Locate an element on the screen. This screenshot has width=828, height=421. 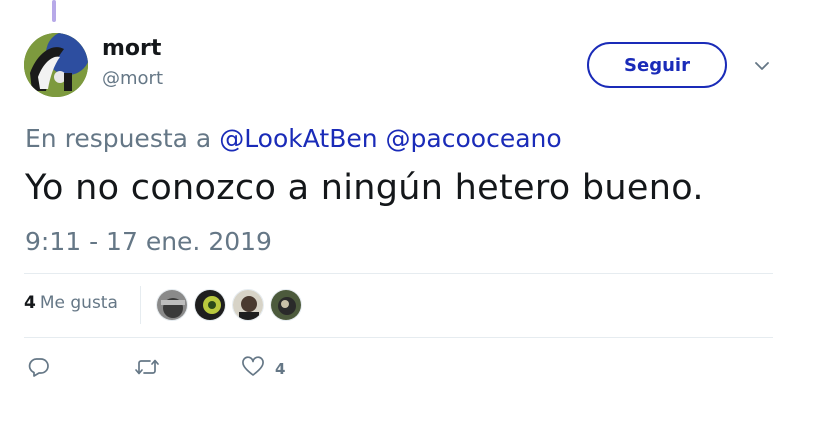
reply-icon is located at coordinates (39, 369).